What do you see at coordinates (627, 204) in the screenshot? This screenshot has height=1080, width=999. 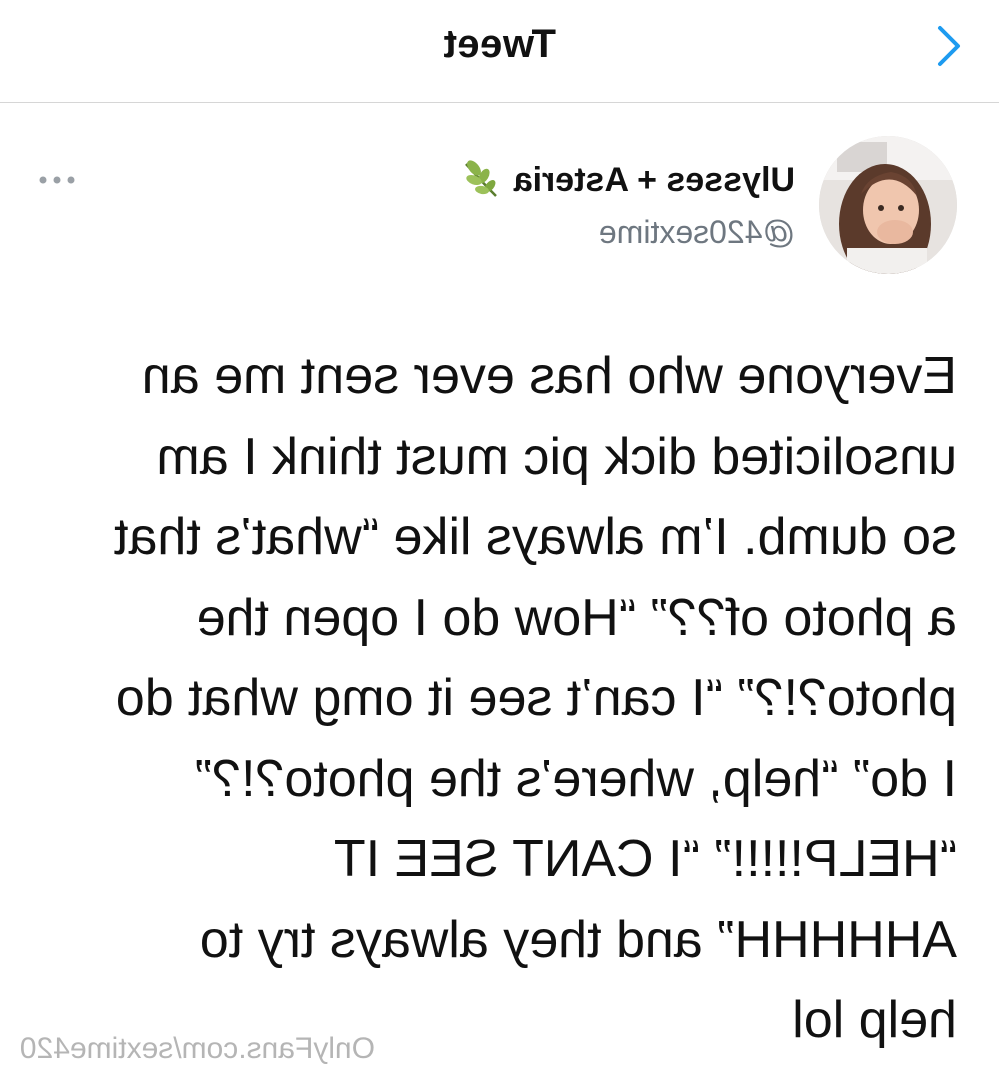 I see `author-info: Ulysses + Asteria @420sextime` at bounding box center [627, 204].